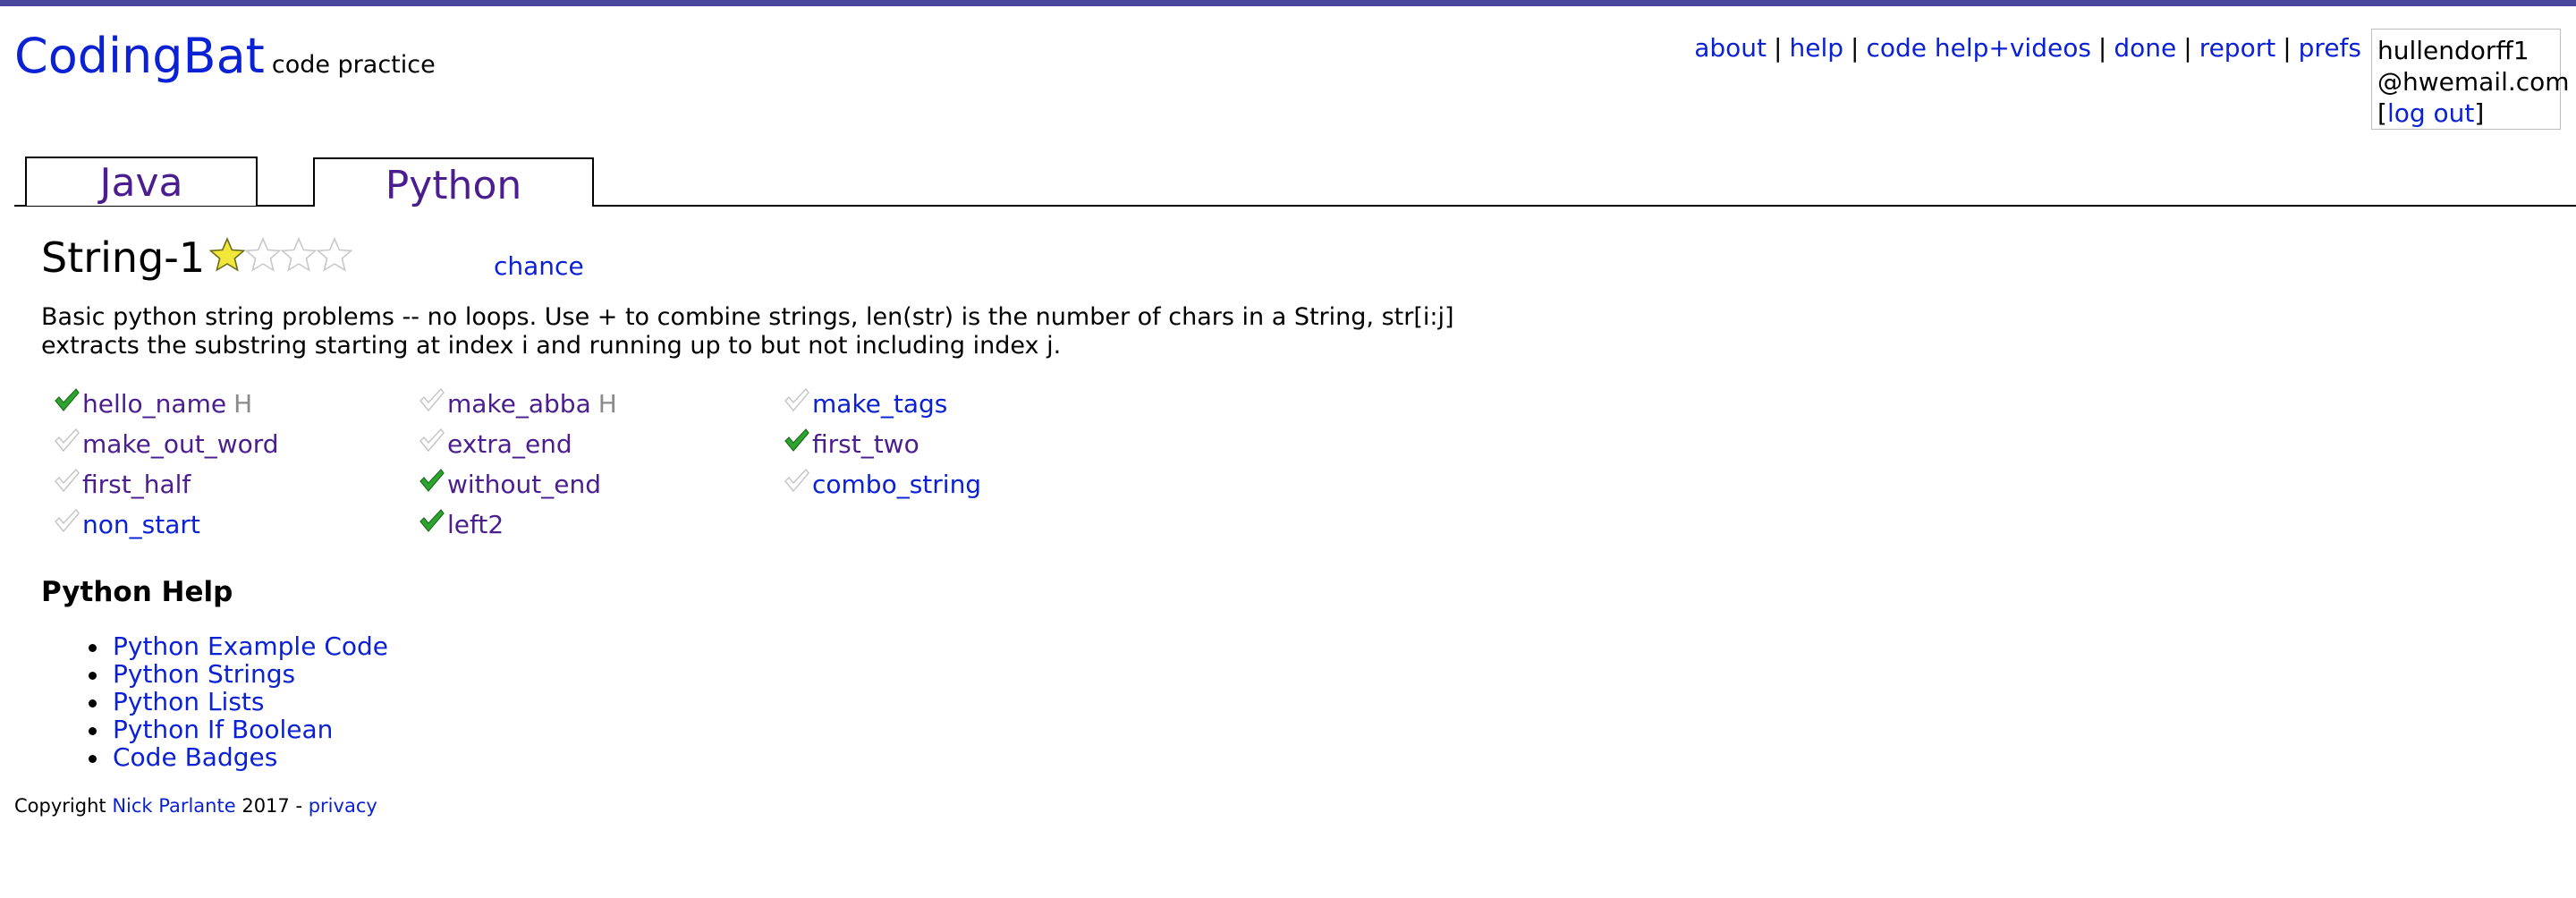 This screenshot has height=898, width=2576. What do you see at coordinates (204, 674) in the screenshot?
I see `help-link-strings: Python Strings` at bounding box center [204, 674].